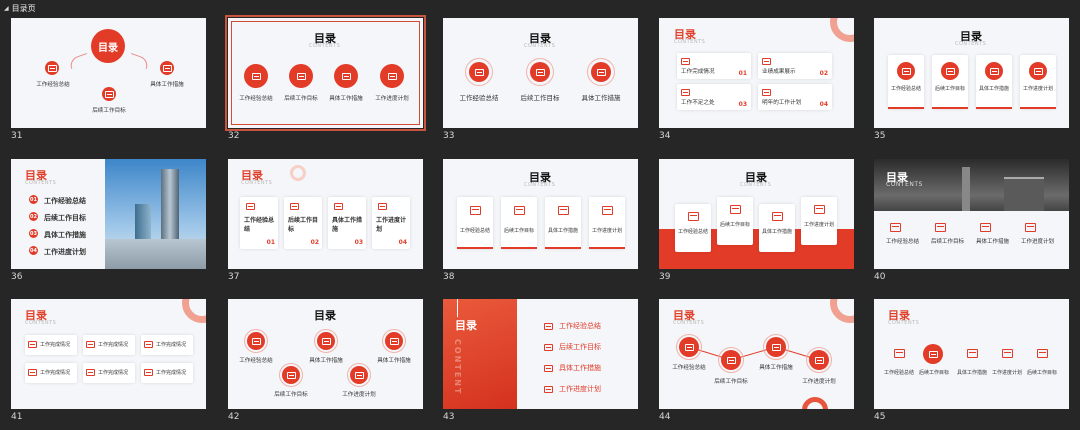 The image size is (1080, 430). Describe the element at coordinates (756, 214) in the screenshot. I see `slide-thumbnail-39: 目录 CONTENTS 工作经验总结 后续工作目标 具体工作措施 工作进度计划` at that location.